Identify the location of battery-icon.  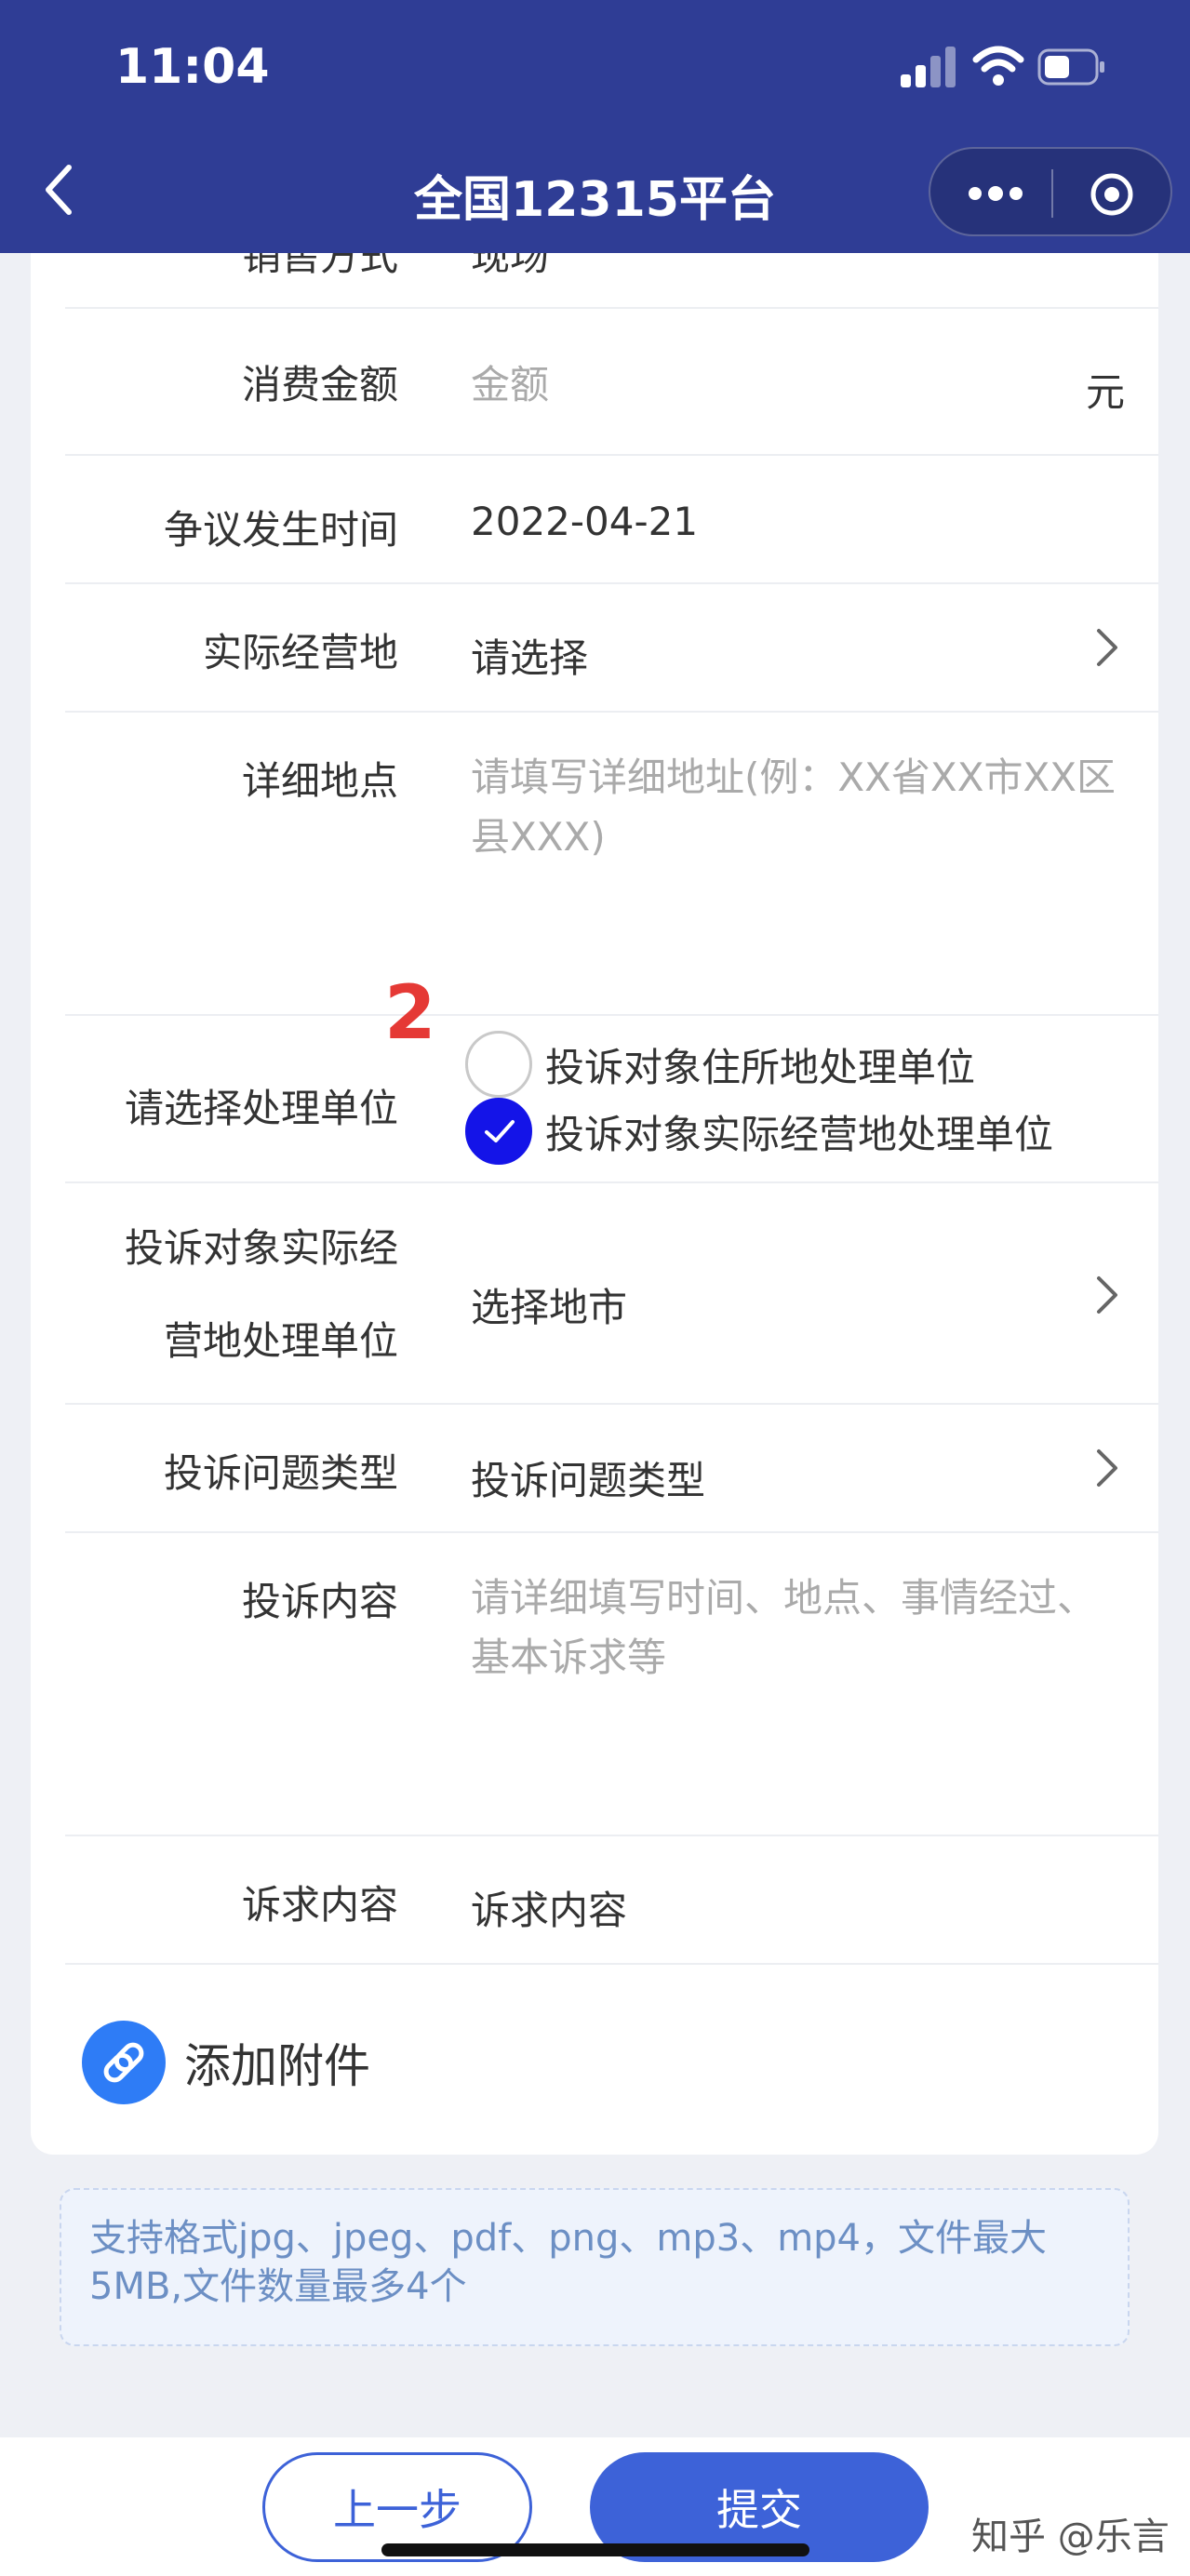
(1070, 67).